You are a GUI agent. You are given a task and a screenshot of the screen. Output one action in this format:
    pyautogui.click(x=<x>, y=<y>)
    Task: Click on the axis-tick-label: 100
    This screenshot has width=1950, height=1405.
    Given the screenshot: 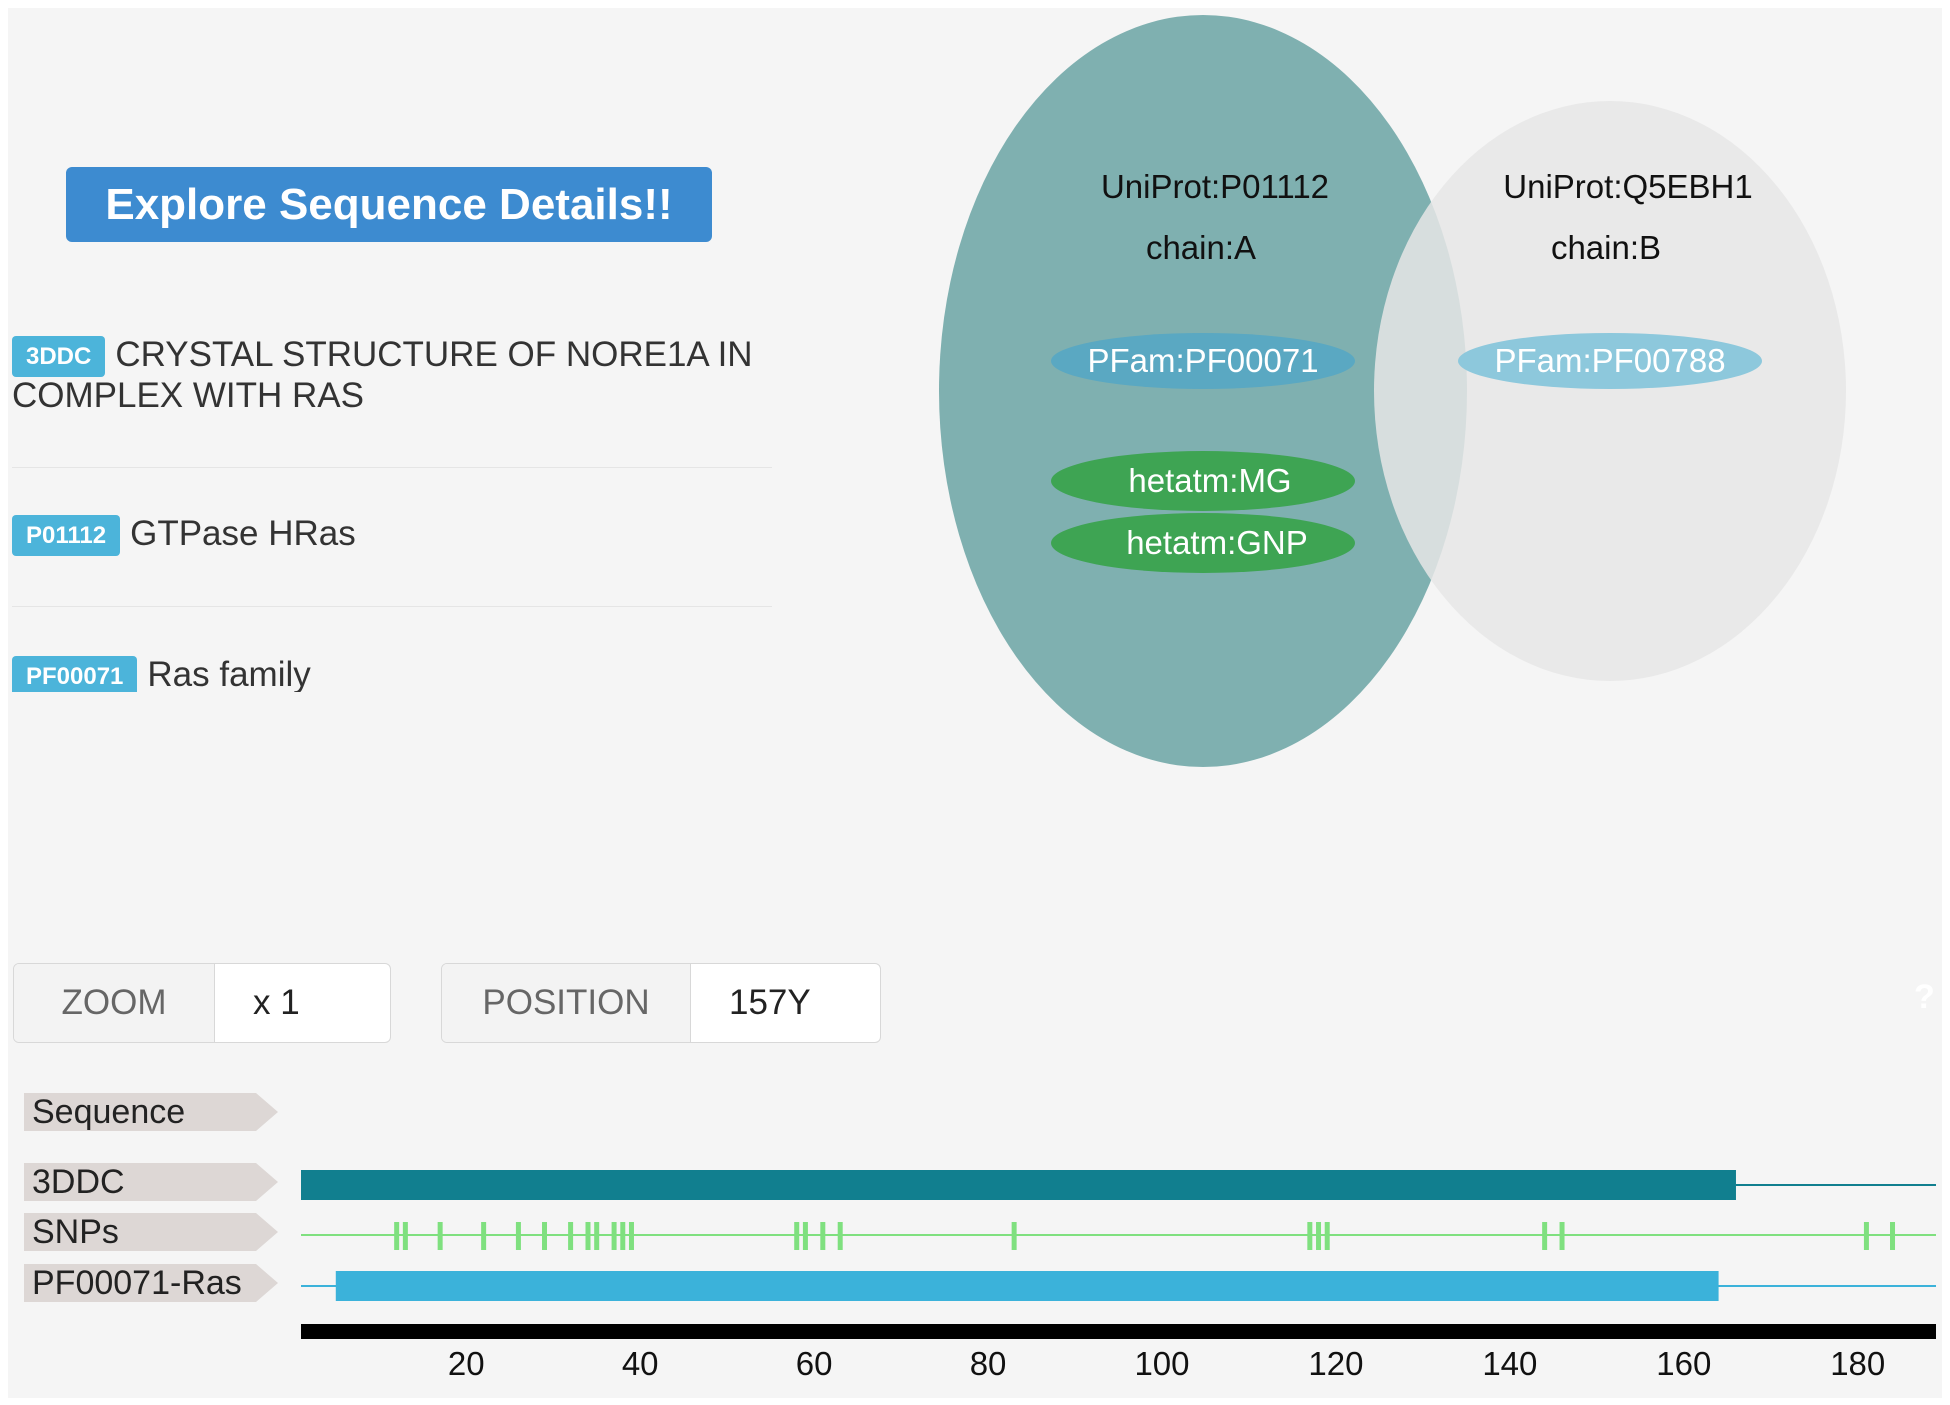 What is the action you would take?
    pyautogui.click(x=1161, y=1363)
    